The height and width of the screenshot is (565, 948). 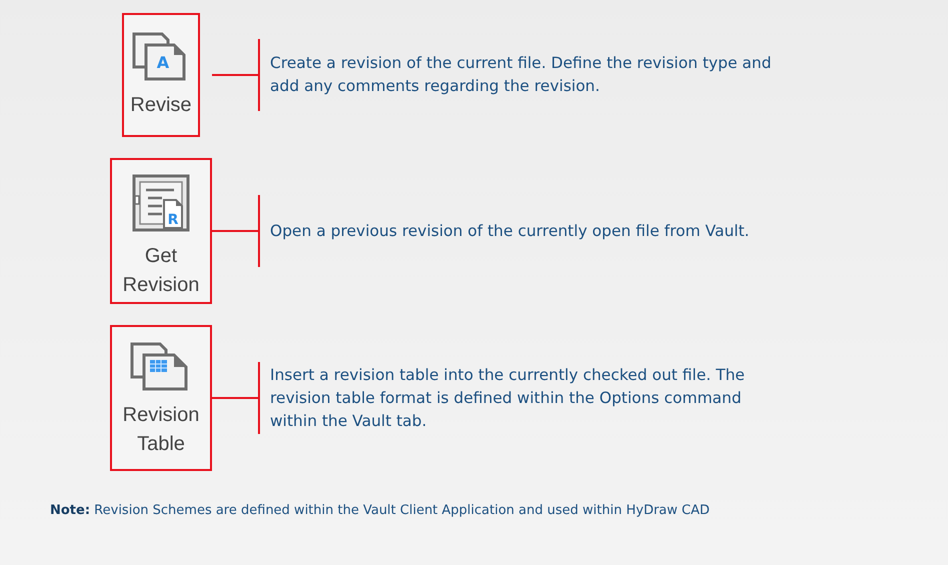 What do you see at coordinates (161, 203) in the screenshot?
I see `document-list-icon: R` at bounding box center [161, 203].